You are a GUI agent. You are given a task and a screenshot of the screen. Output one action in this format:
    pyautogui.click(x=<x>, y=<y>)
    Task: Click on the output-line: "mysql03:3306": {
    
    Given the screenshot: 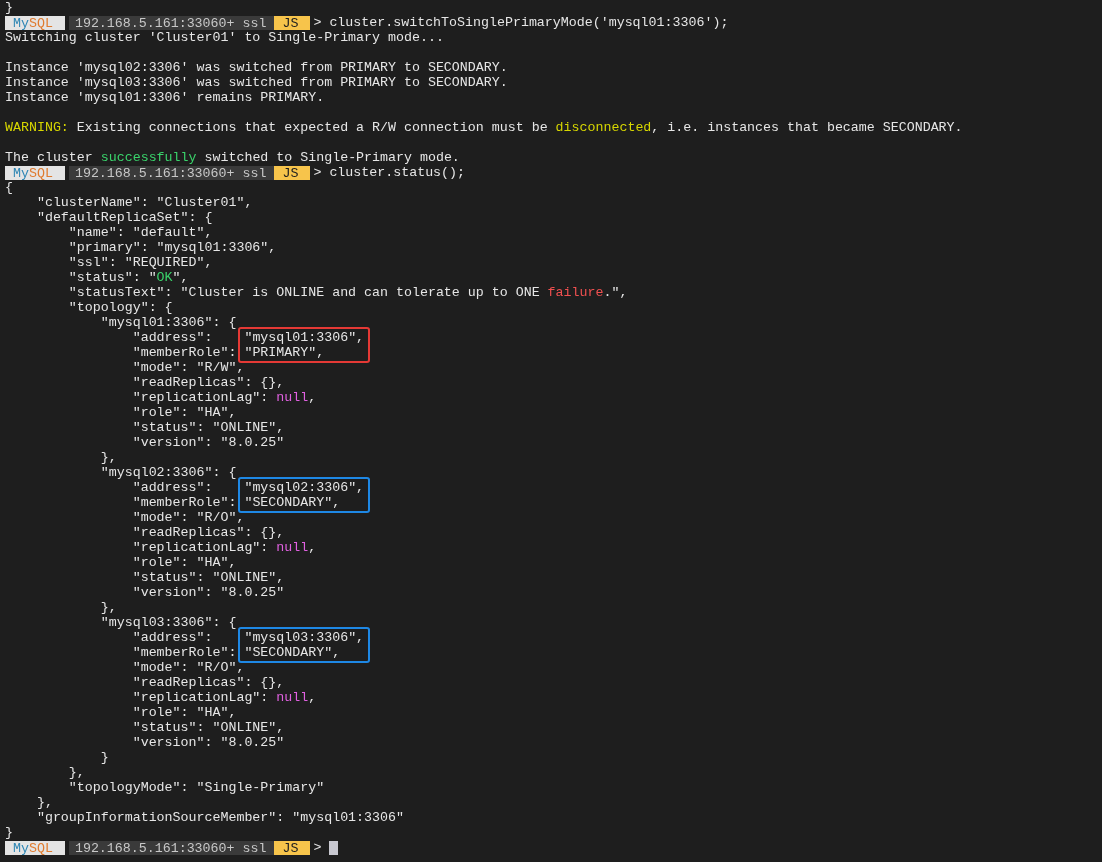 What is the action you would take?
    pyautogui.click(x=168, y=622)
    